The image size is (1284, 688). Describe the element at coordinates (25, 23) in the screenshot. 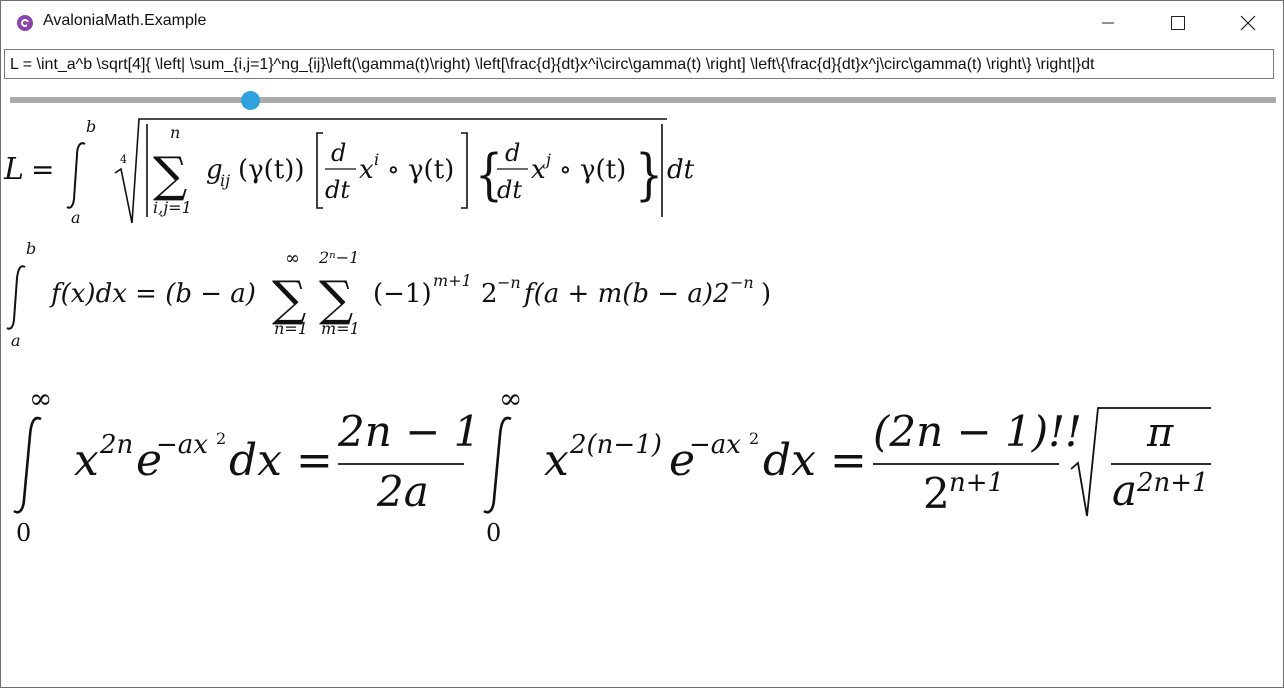

I see `avalonia-logo-icon` at that location.